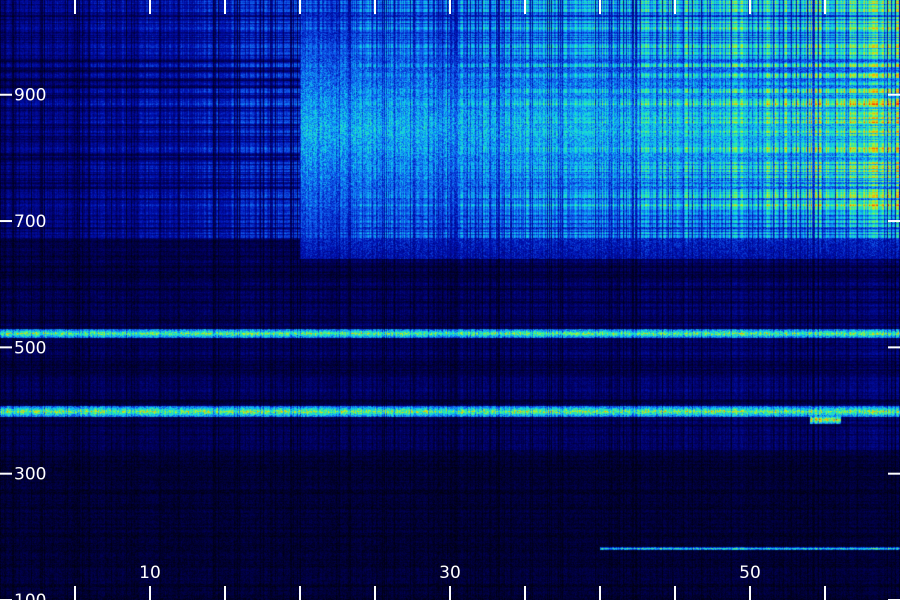 The image size is (900, 600). What do you see at coordinates (30, 475) in the screenshot?
I see `y-tick-label: 300` at bounding box center [30, 475].